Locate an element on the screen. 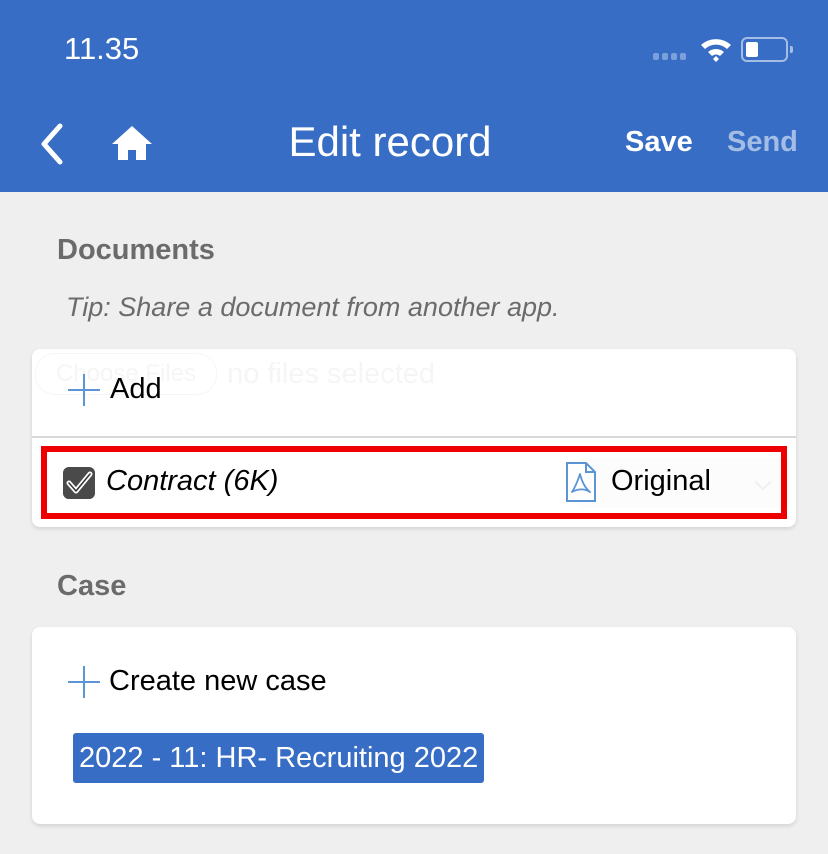 Image resolution: width=828 pixels, height=854 pixels. create-new-case-label: Create new case is located at coordinates (218, 681).